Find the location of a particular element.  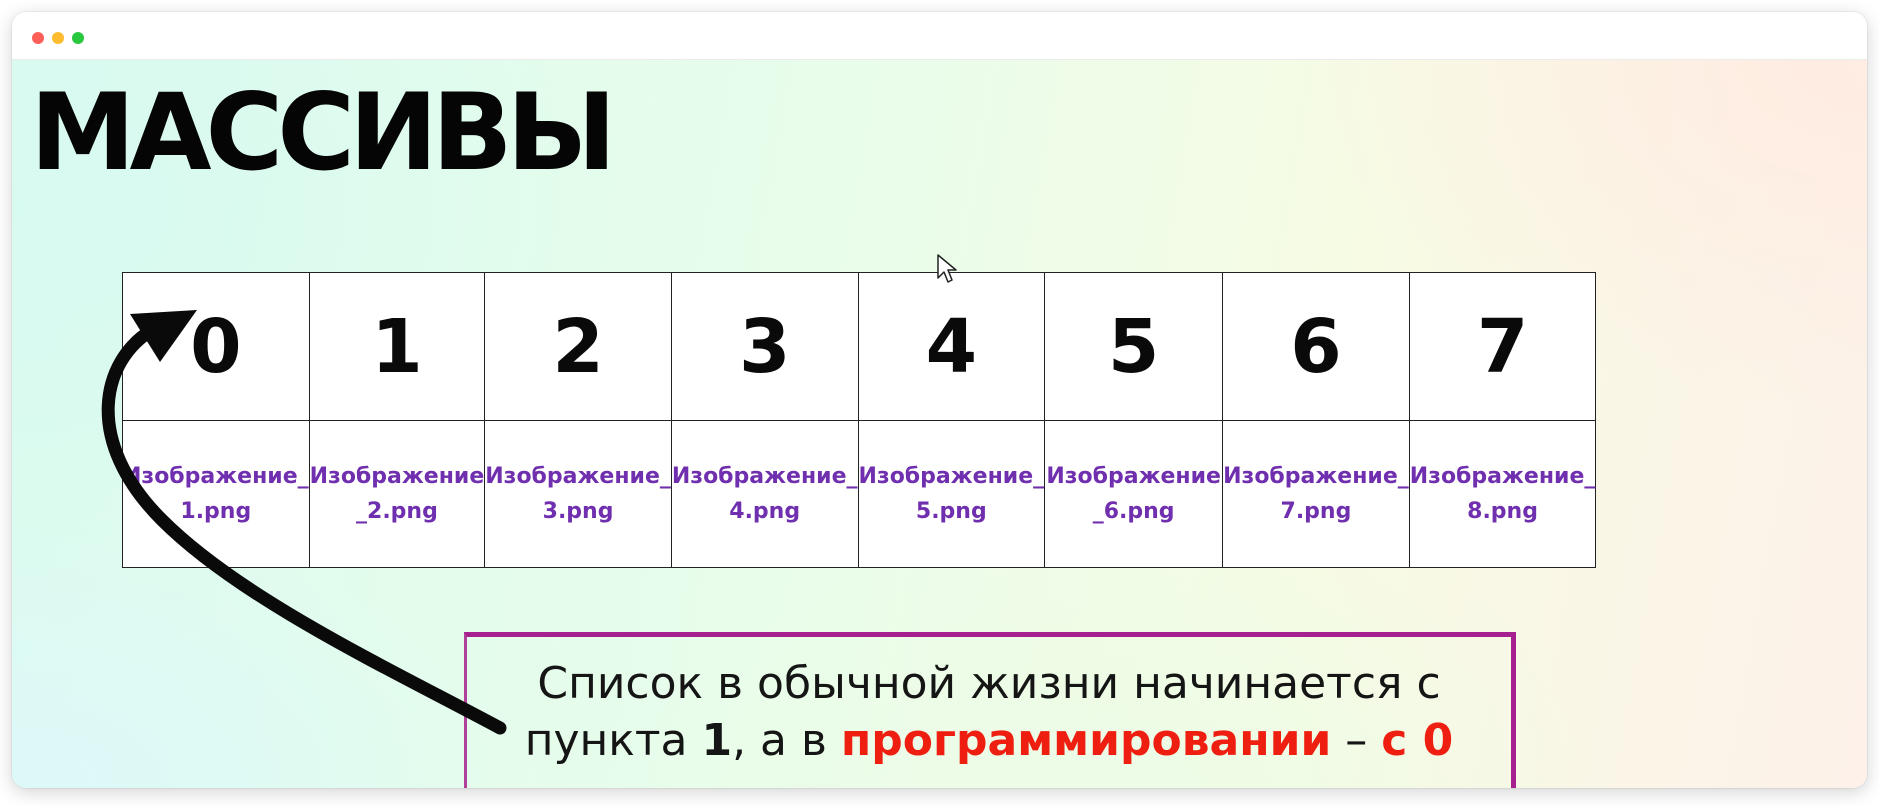

array-index-cell: 5 is located at coordinates (1134, 346).